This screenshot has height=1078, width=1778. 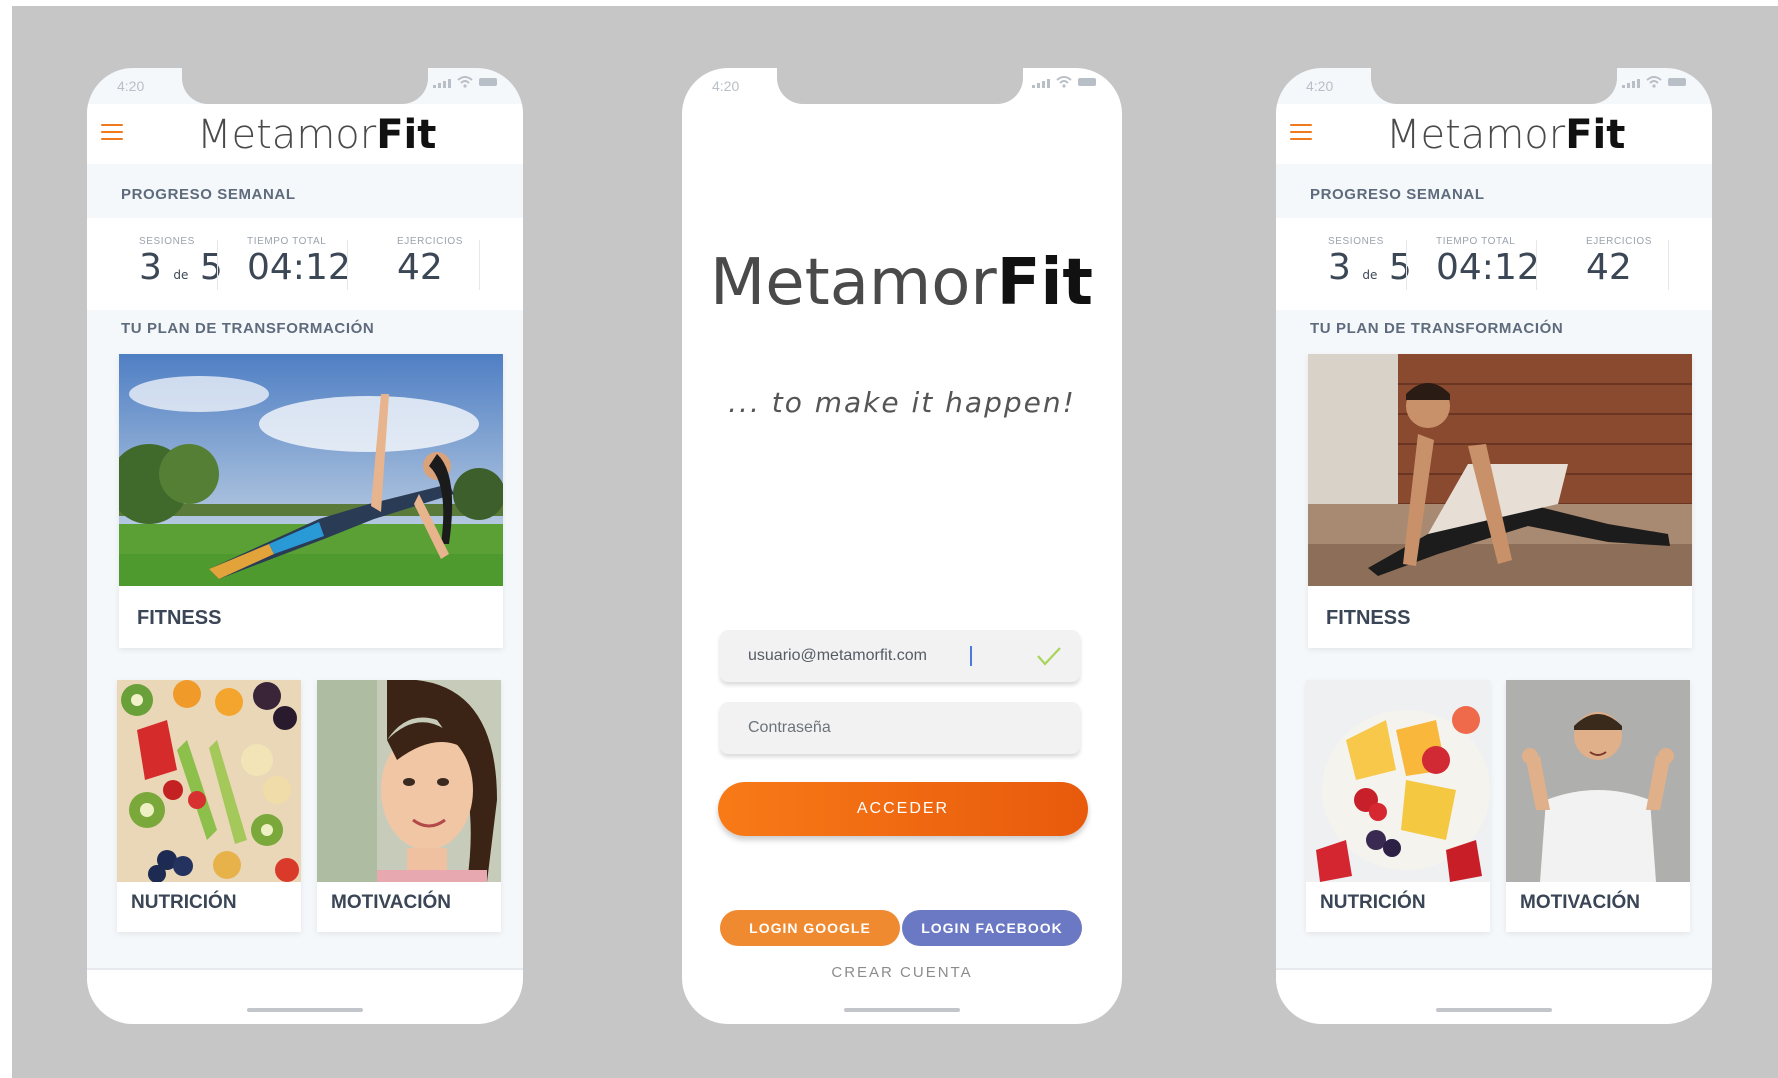 What do you see at coordinates (902, 402) in the screenshot?
I see `tagline: ... to make it happen!` at bounding box center [902, 402].